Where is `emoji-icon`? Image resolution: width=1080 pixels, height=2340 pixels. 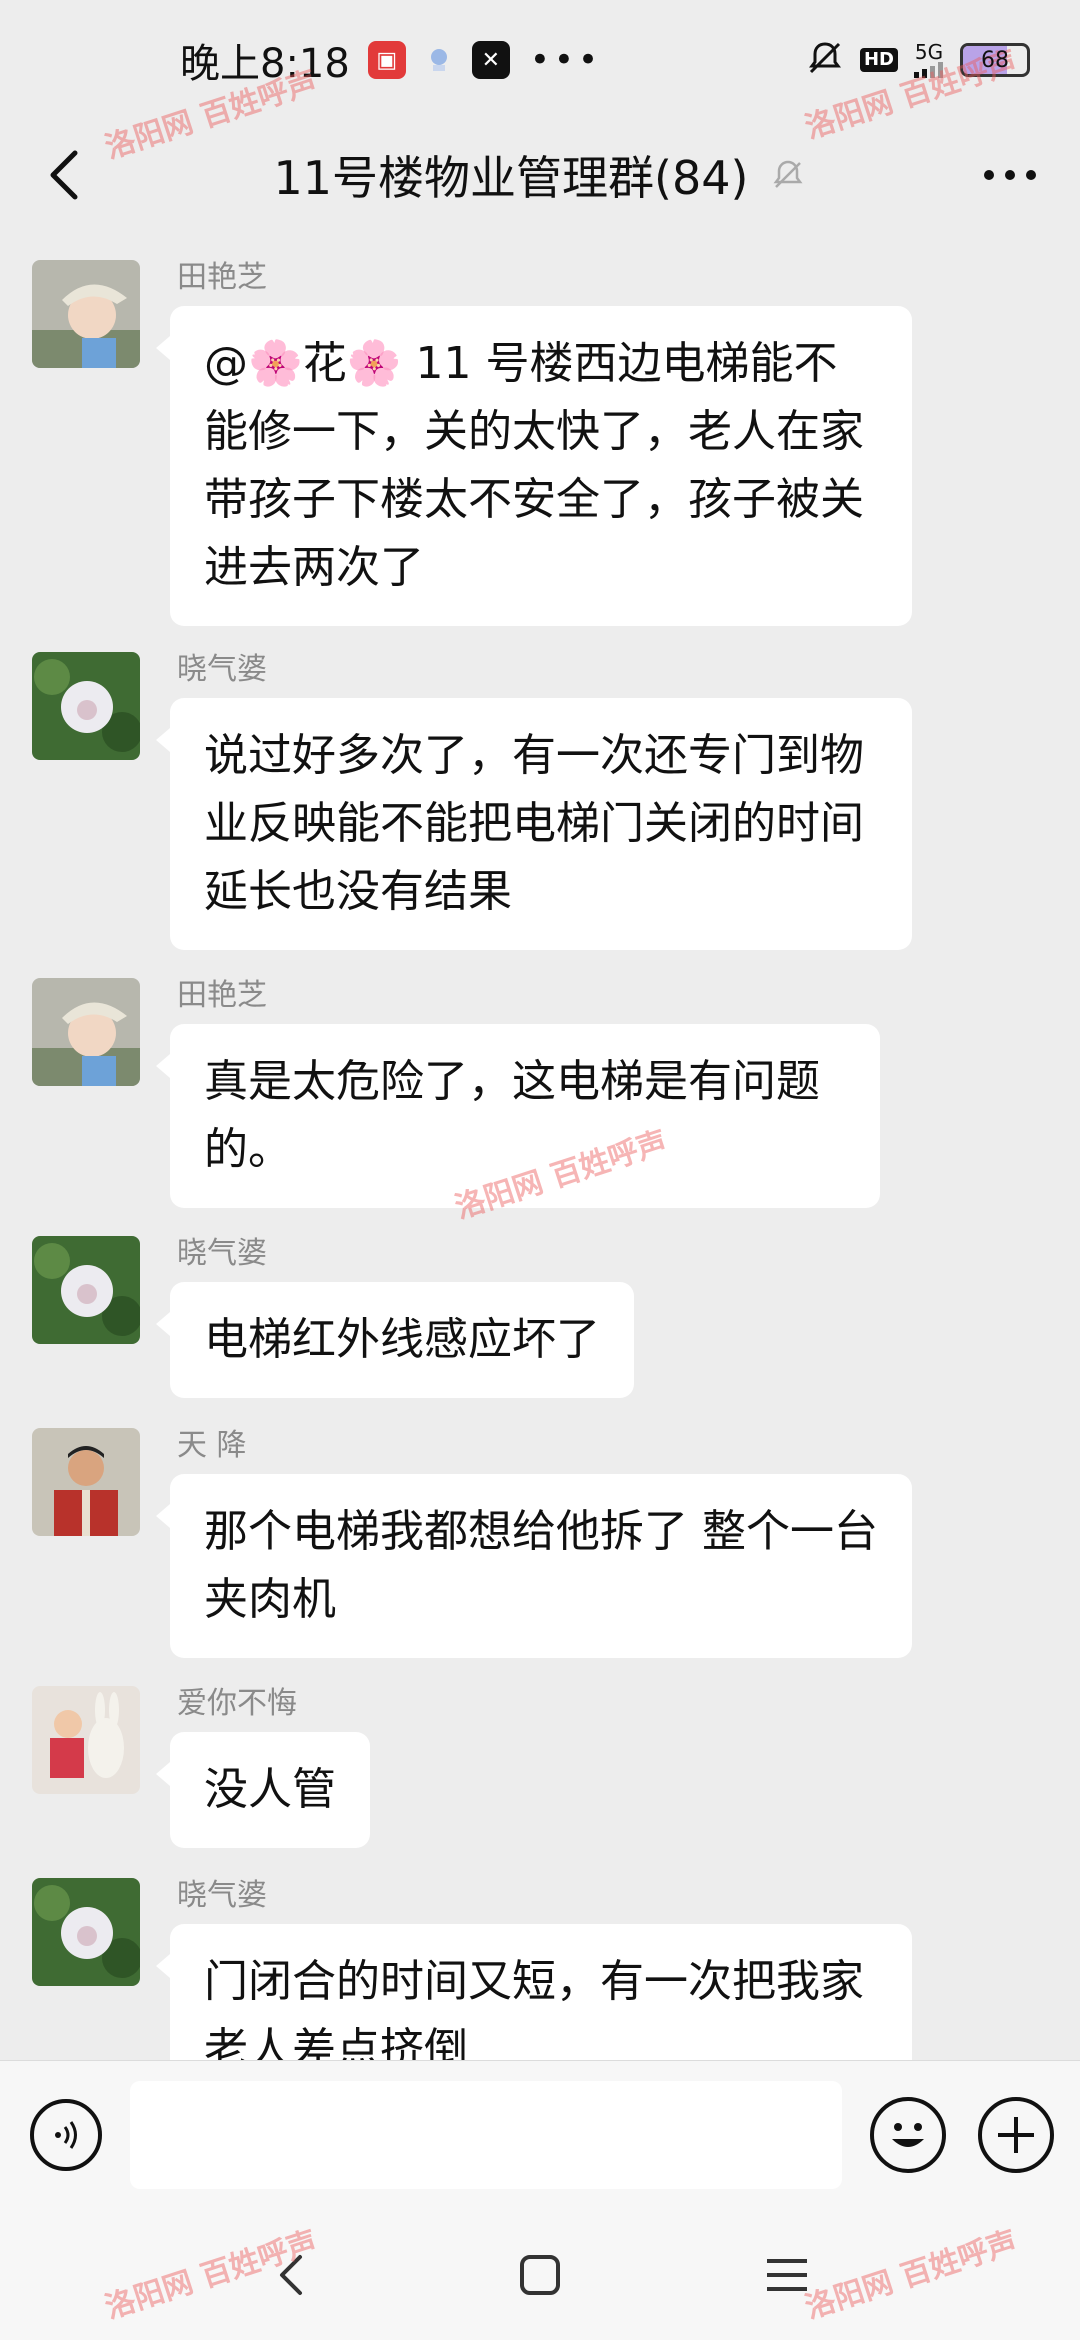 emoji-icon is located at coordinates (908, 2135).